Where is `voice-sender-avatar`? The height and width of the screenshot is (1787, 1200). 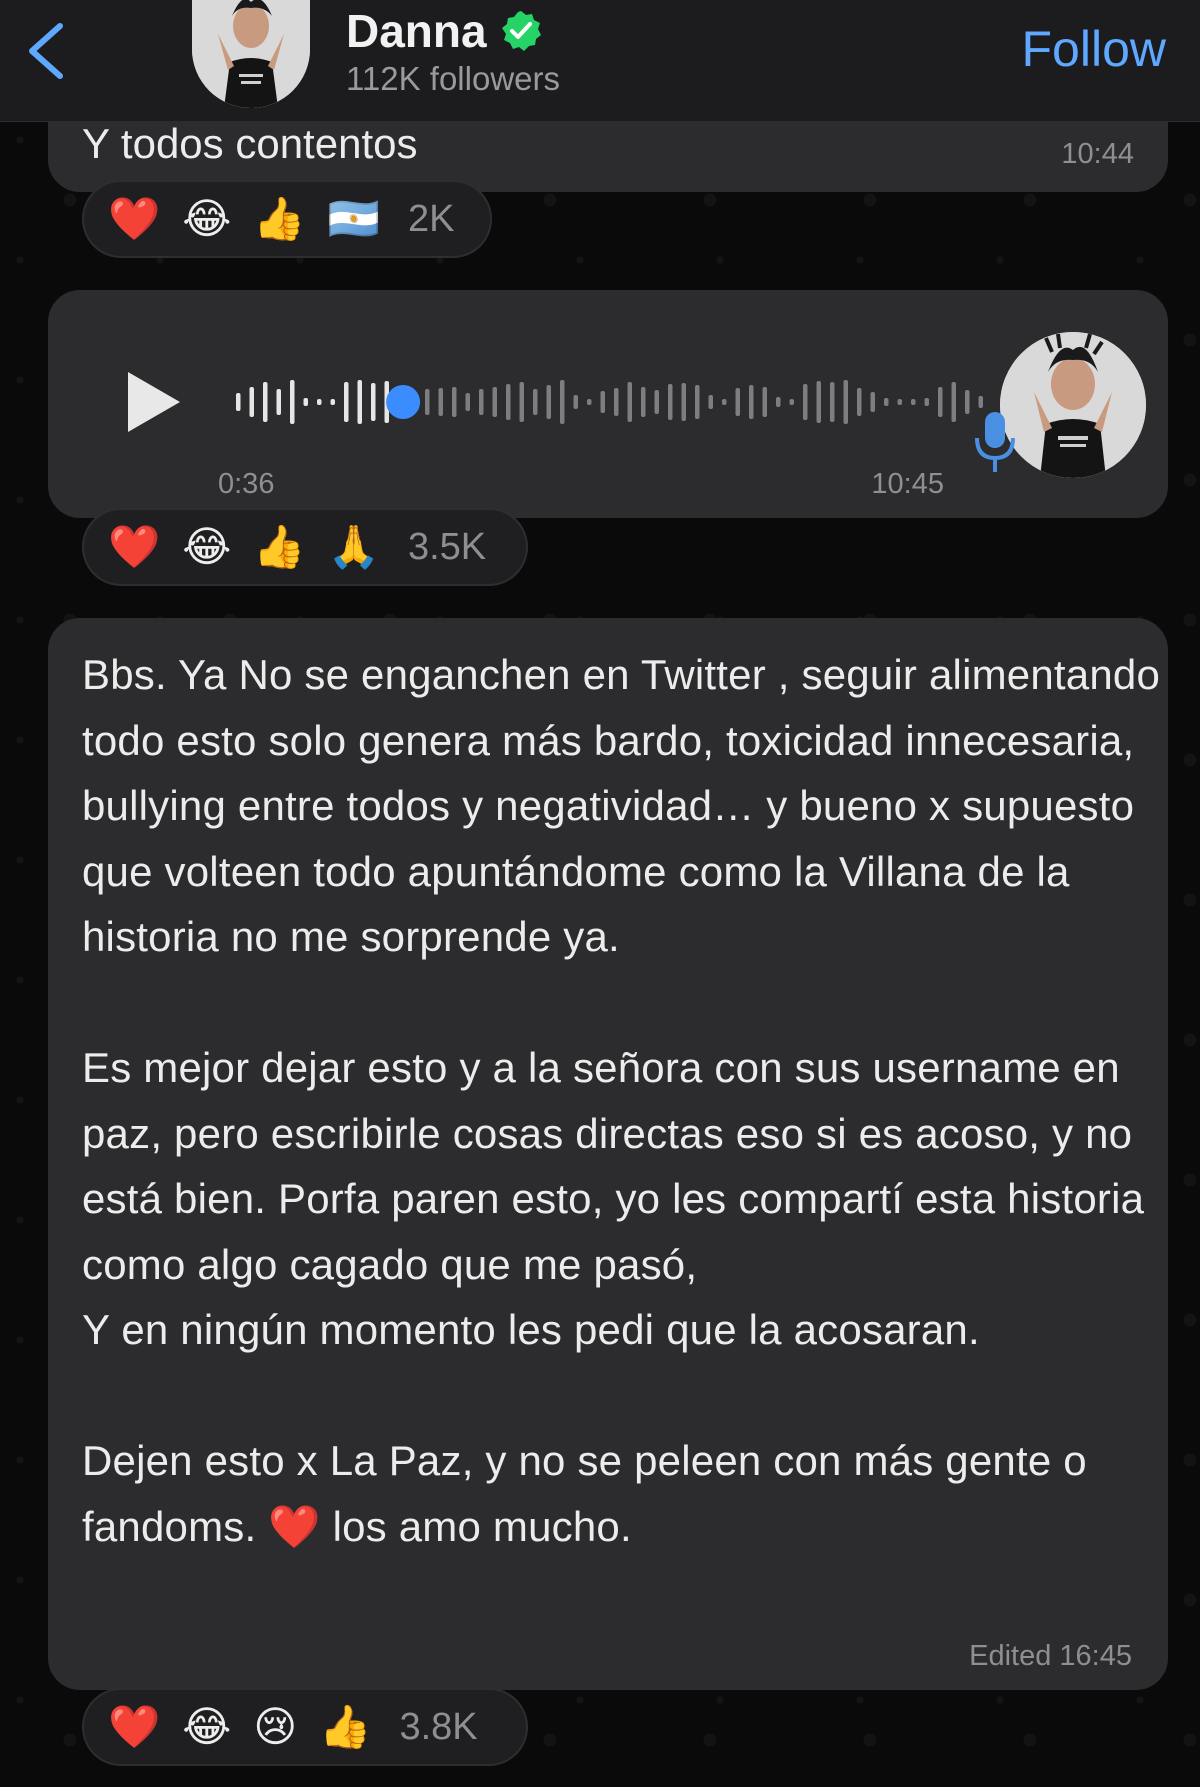
voice-sender-avatar is located at coordinates (1073, 405).